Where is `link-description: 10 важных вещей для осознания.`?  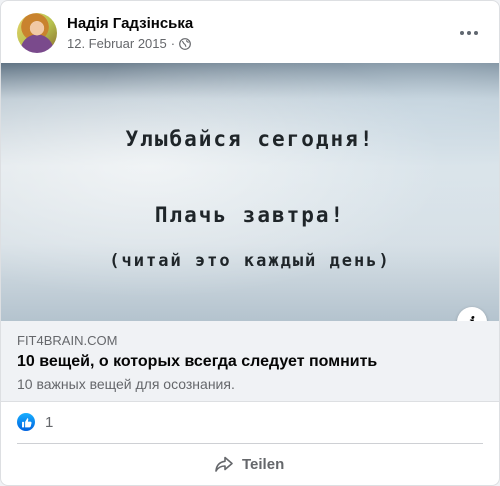 link-description: 10 важных вещей для осознания. is located at coordinates (126, 384).